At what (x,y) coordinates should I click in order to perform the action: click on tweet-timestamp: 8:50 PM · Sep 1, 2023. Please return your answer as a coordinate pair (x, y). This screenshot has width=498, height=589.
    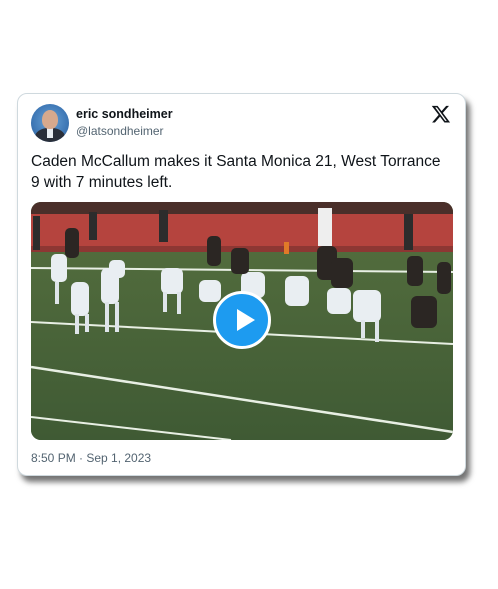
    Looking at the image, I should click on (91, 458).